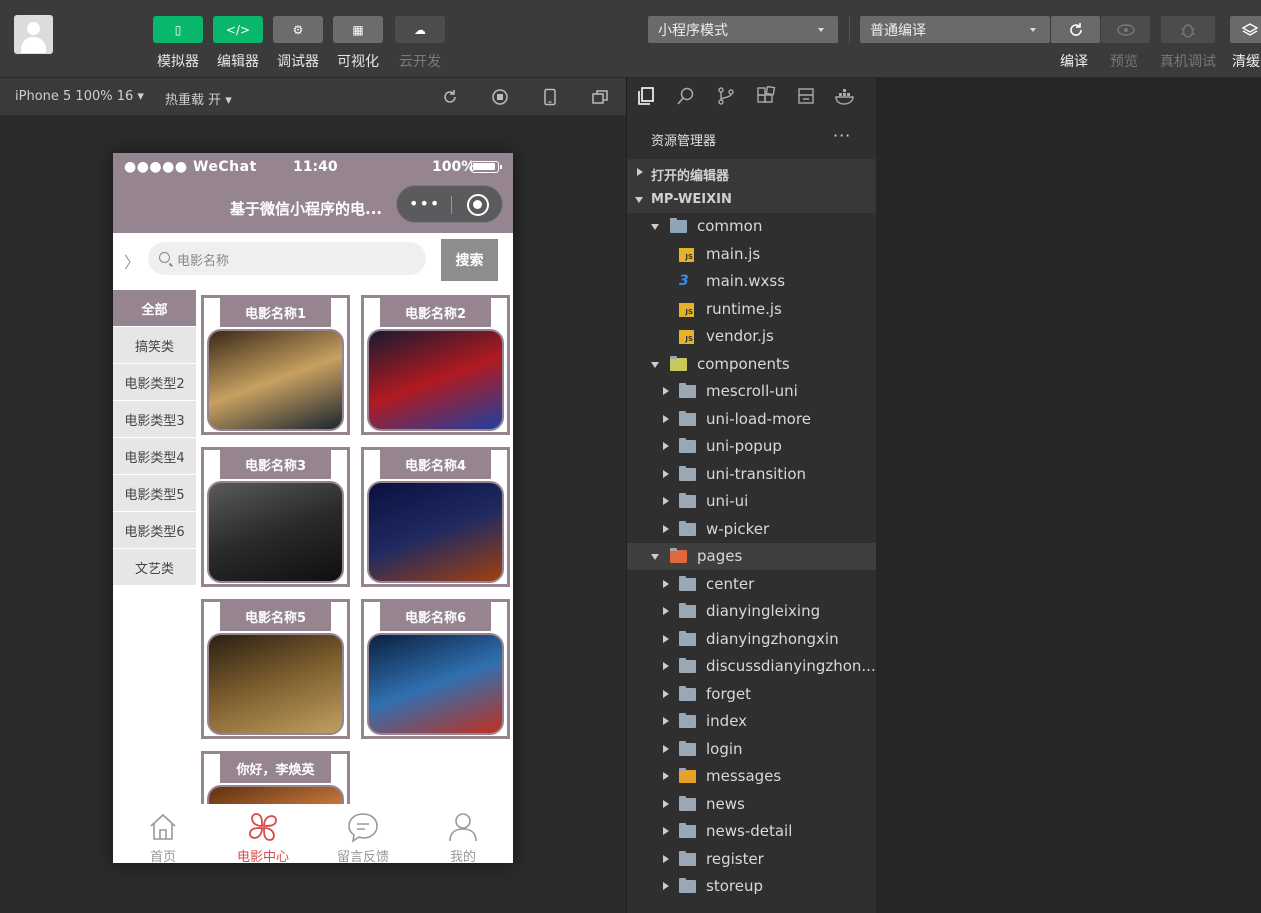 Image resolution: width=1261 pixels, height=913 pixels. Describe the element at coordinates (154, 456) in the screenshot. I see `category-item: 电影类型4` at that location.